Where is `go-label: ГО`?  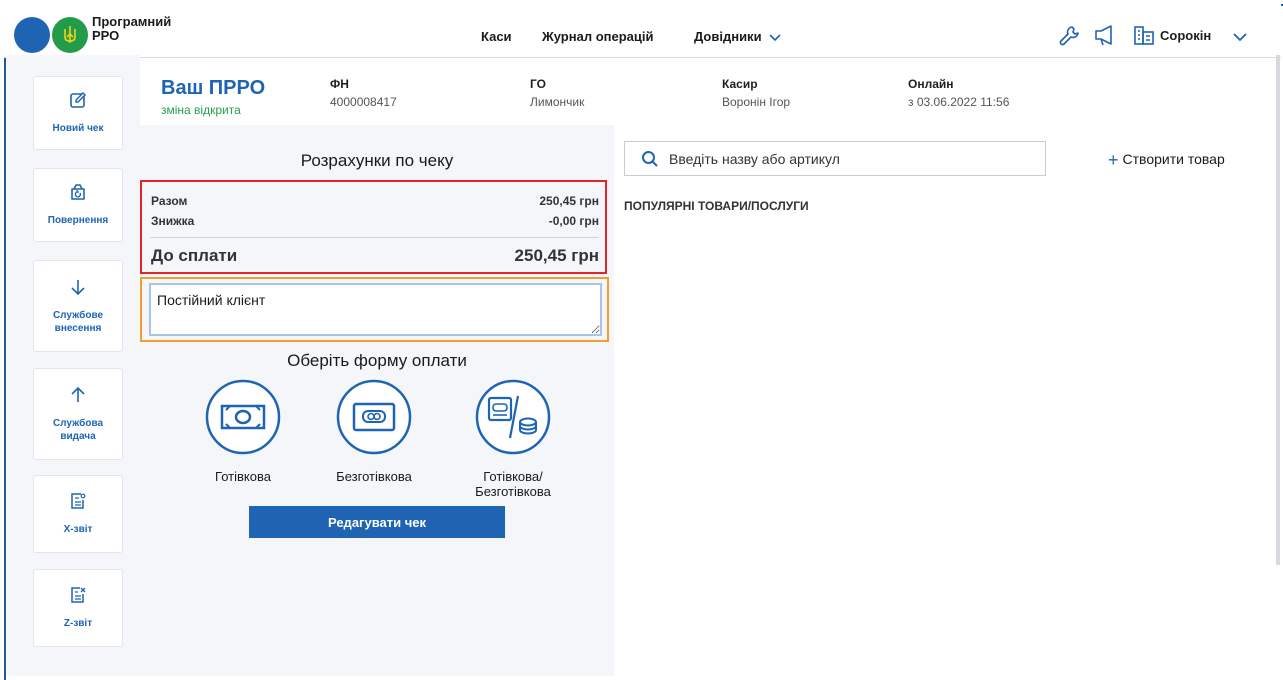 go-label: ГО is located at coordinates (538, 84).